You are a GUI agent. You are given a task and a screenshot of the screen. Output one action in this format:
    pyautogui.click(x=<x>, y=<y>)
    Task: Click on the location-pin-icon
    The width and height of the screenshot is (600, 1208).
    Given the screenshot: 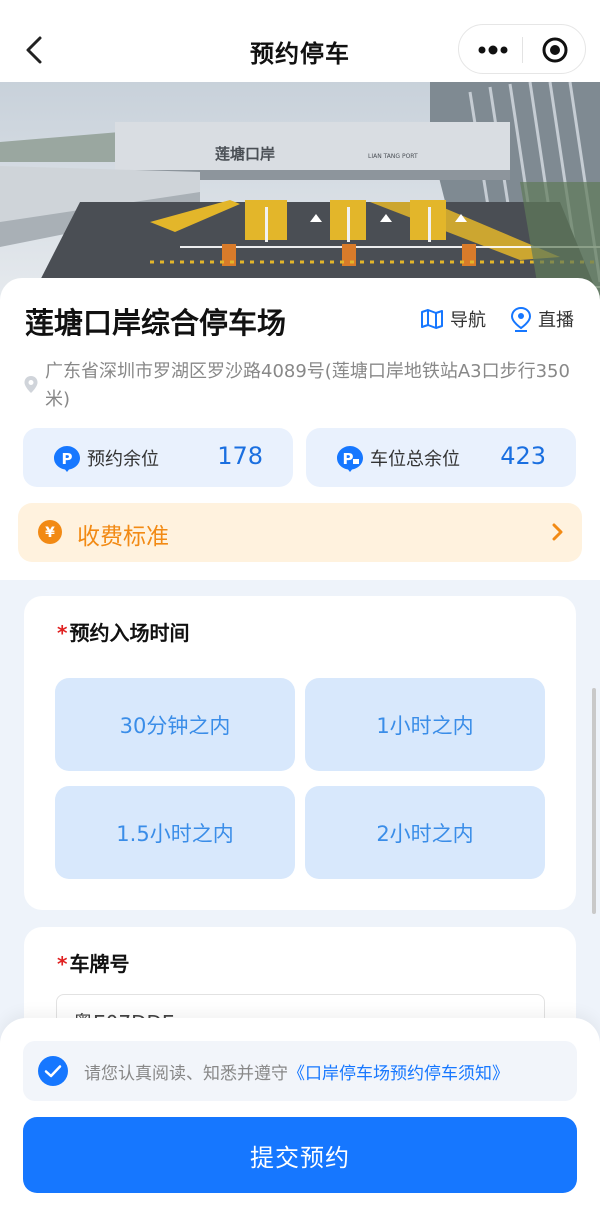 What is the action you would take?
    pyautogui.click(x=521, y=319)
    